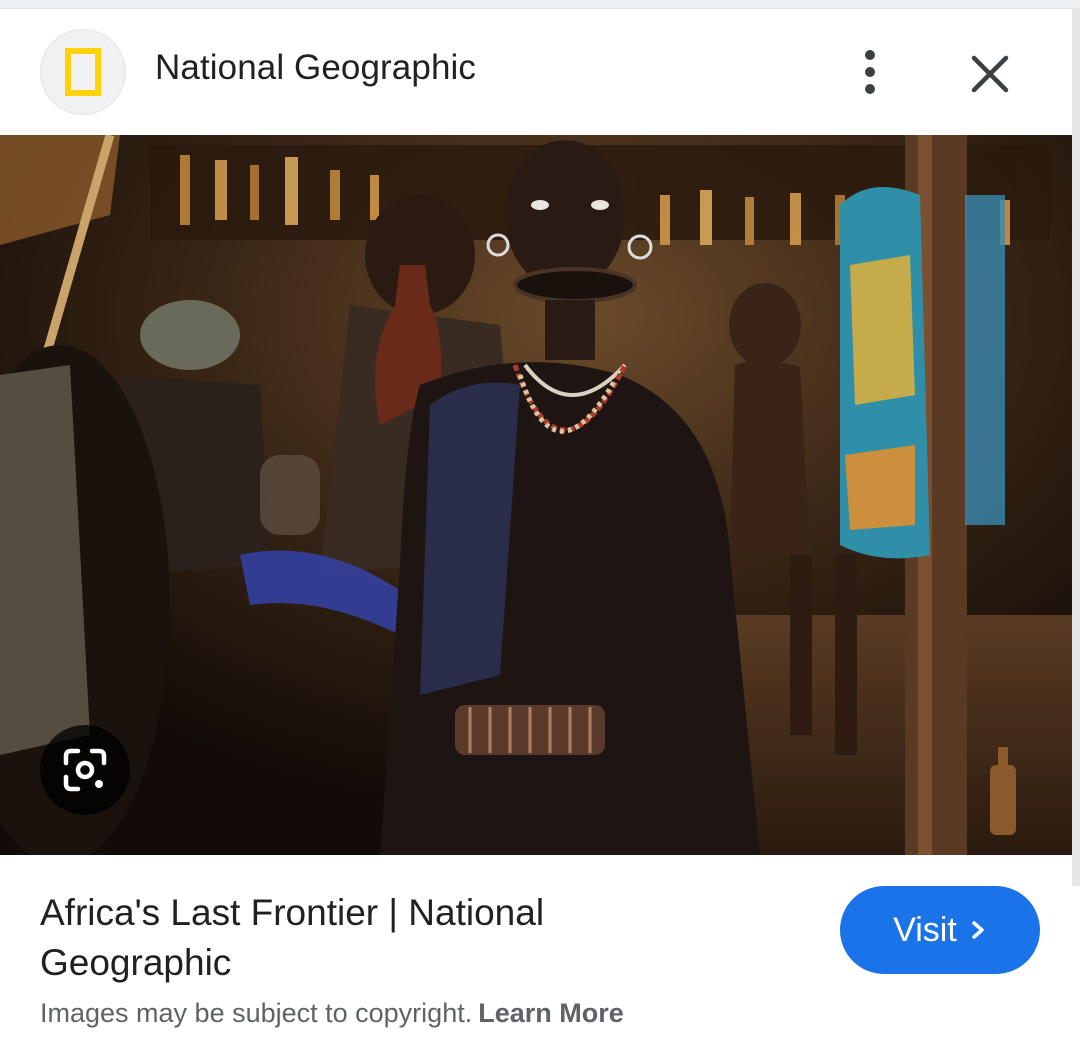  I want to click on national-geographic-logo-icon, so click(83, 72).